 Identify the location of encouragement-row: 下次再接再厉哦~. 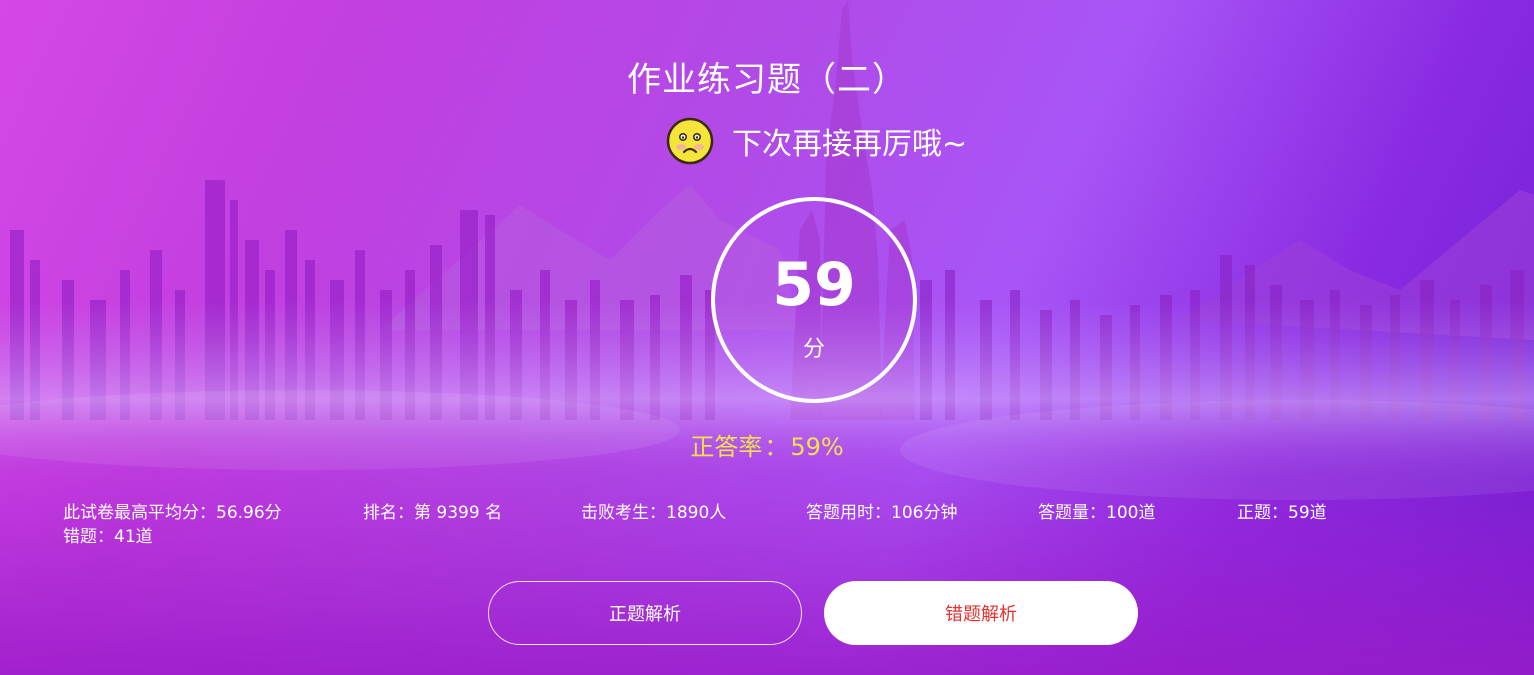
(816, 141).